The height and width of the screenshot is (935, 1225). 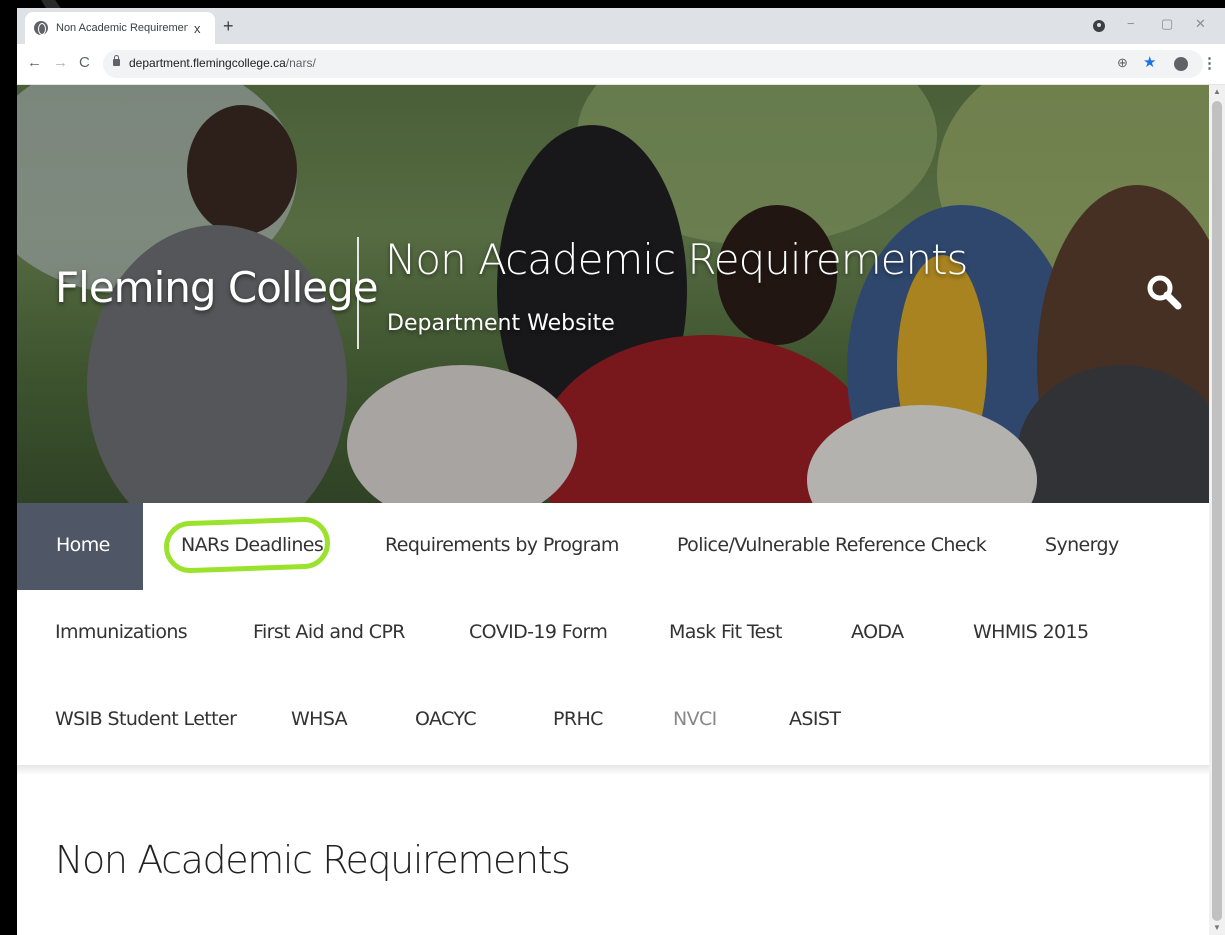 I want to click on menu-item-label: Home, so click(x=83, y=545).